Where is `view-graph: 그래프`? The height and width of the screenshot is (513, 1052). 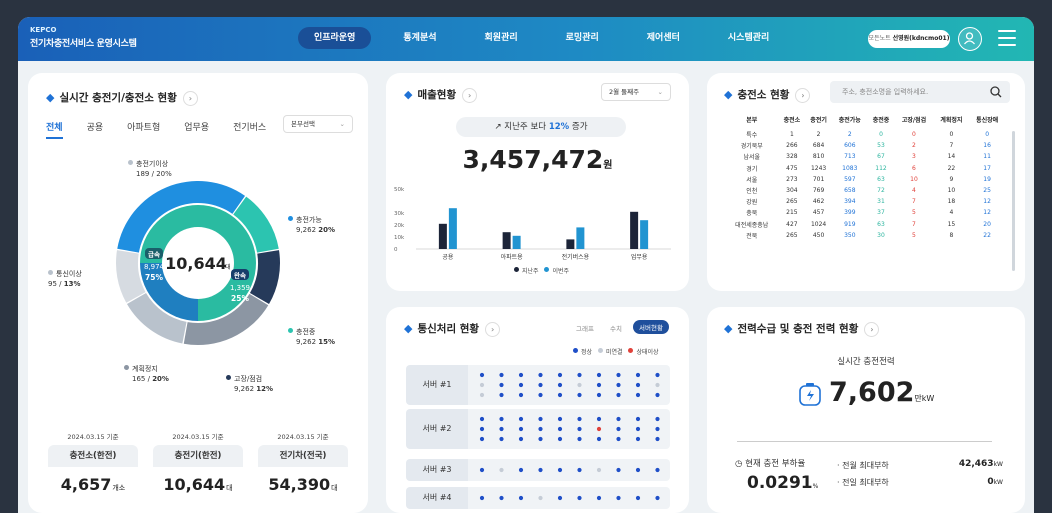 view-graph: 그래프 is located at coordinates (585, 328).